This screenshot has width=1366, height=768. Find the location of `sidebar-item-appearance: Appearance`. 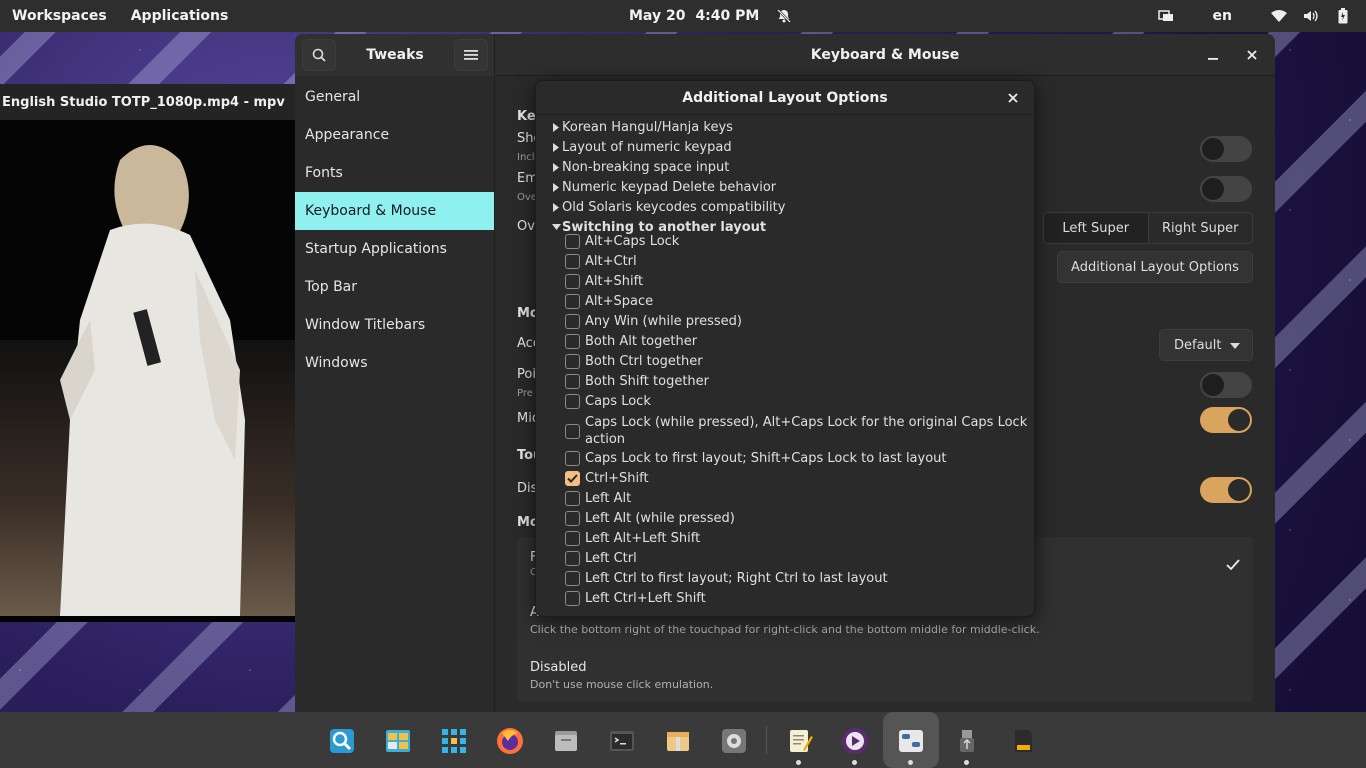

sidebar-item-appearance: Appearance is located at coordinates (394, 135).